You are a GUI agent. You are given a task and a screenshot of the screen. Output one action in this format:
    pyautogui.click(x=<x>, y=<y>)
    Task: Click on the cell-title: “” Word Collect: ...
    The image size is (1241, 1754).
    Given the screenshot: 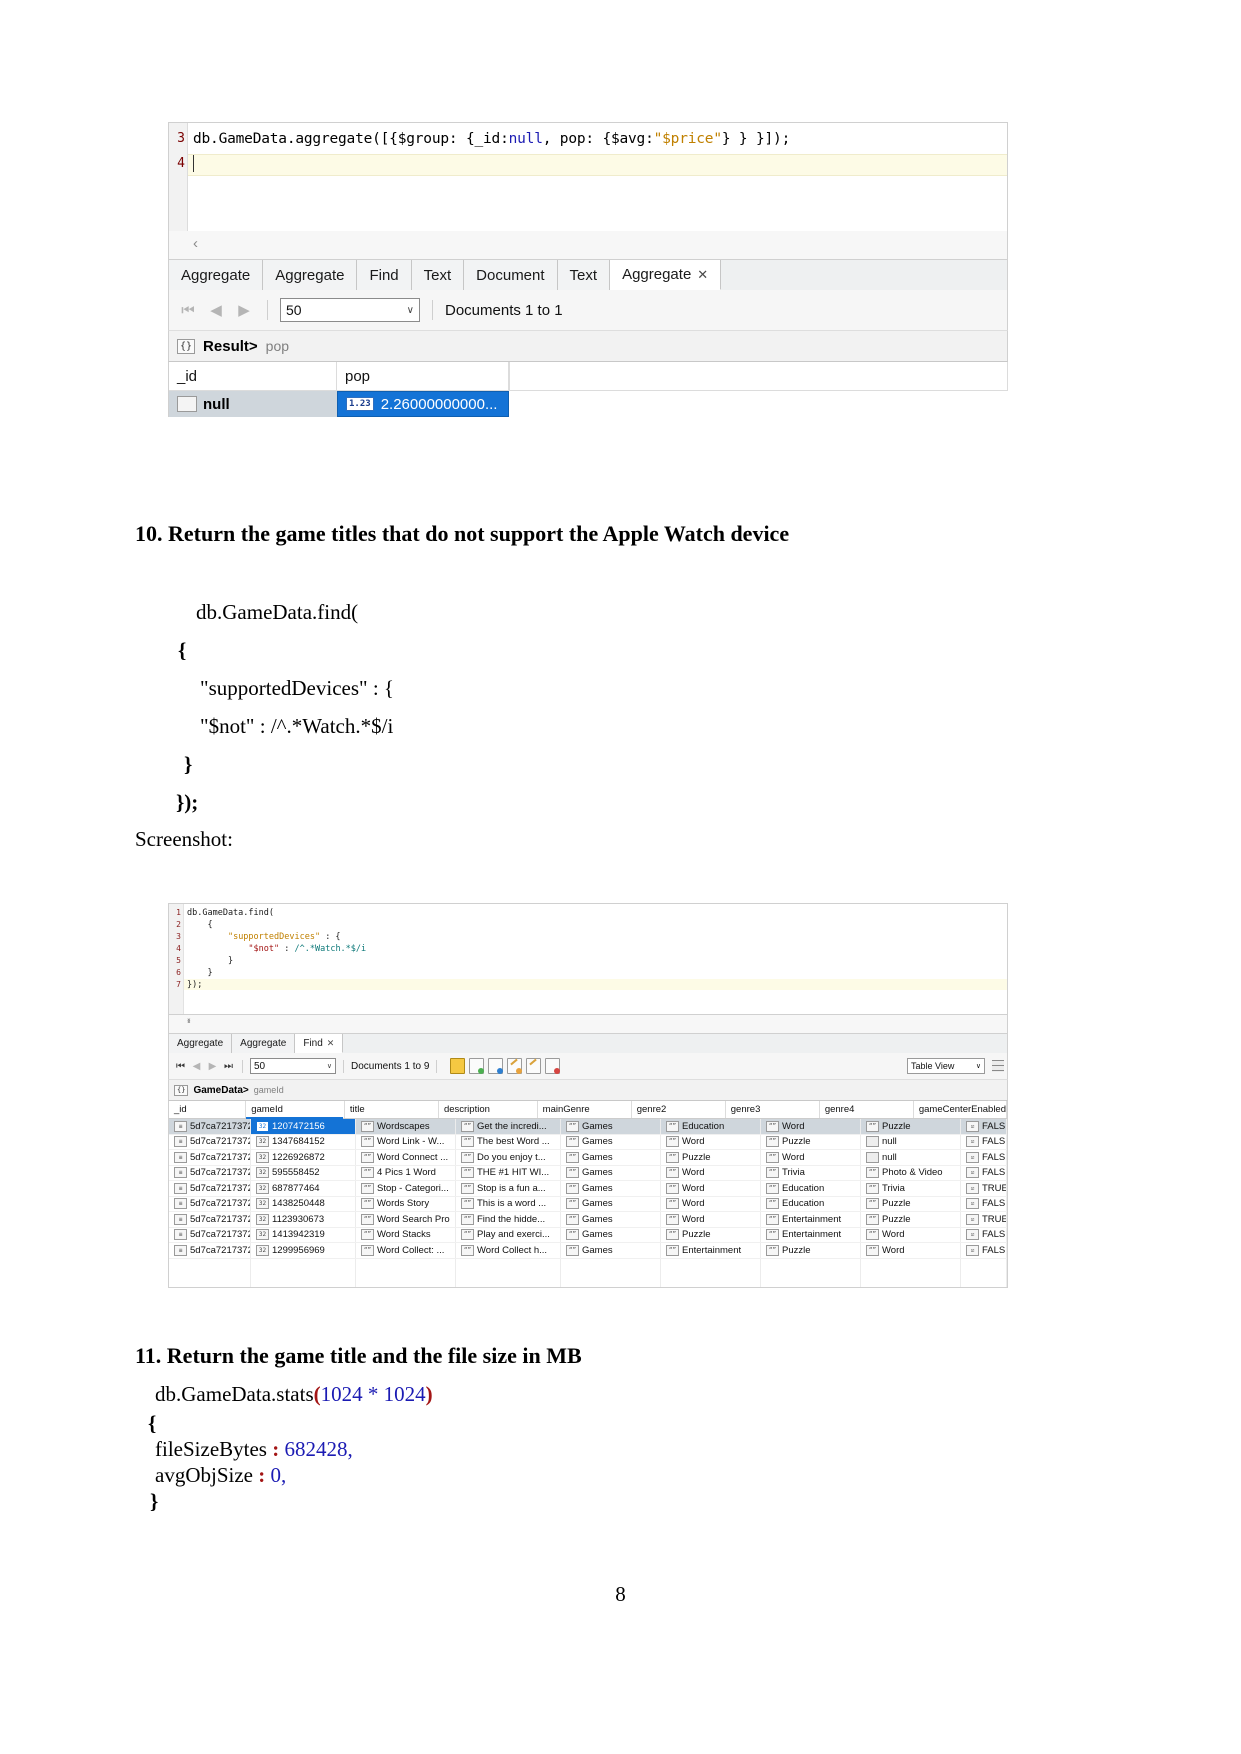 What is the action you would take?
    pyautogui.click(x=406, y=1250)
    